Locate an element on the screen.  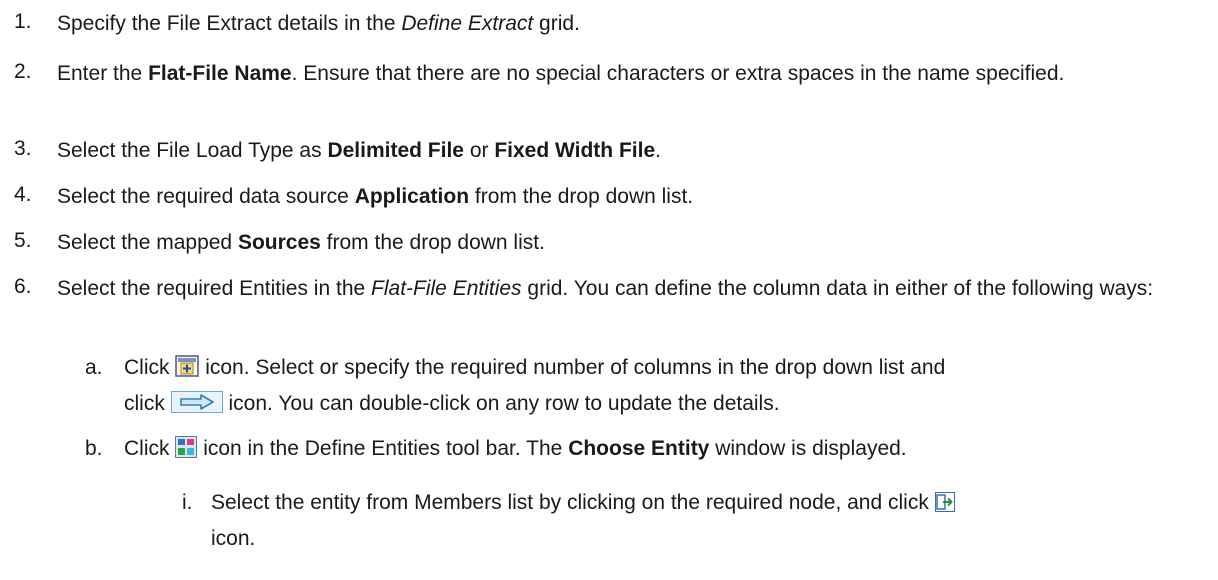
substep-letter: b. is located at coordinates (94, 448).